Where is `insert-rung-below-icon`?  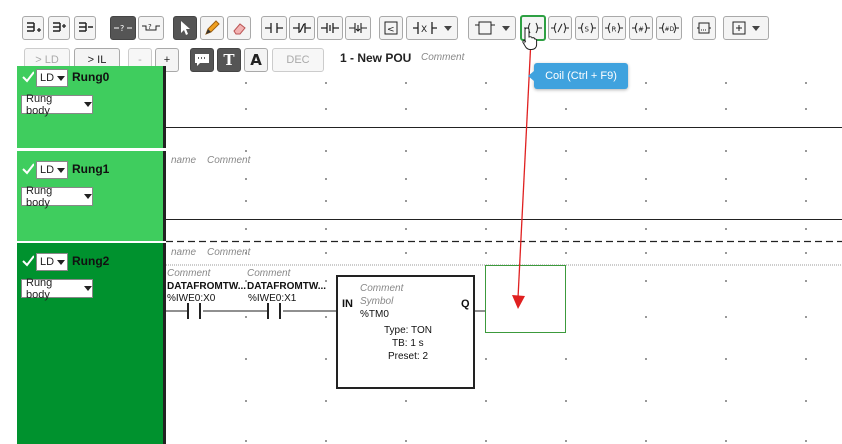 insert-rung-below-icon is located at coordinates (59, 28).